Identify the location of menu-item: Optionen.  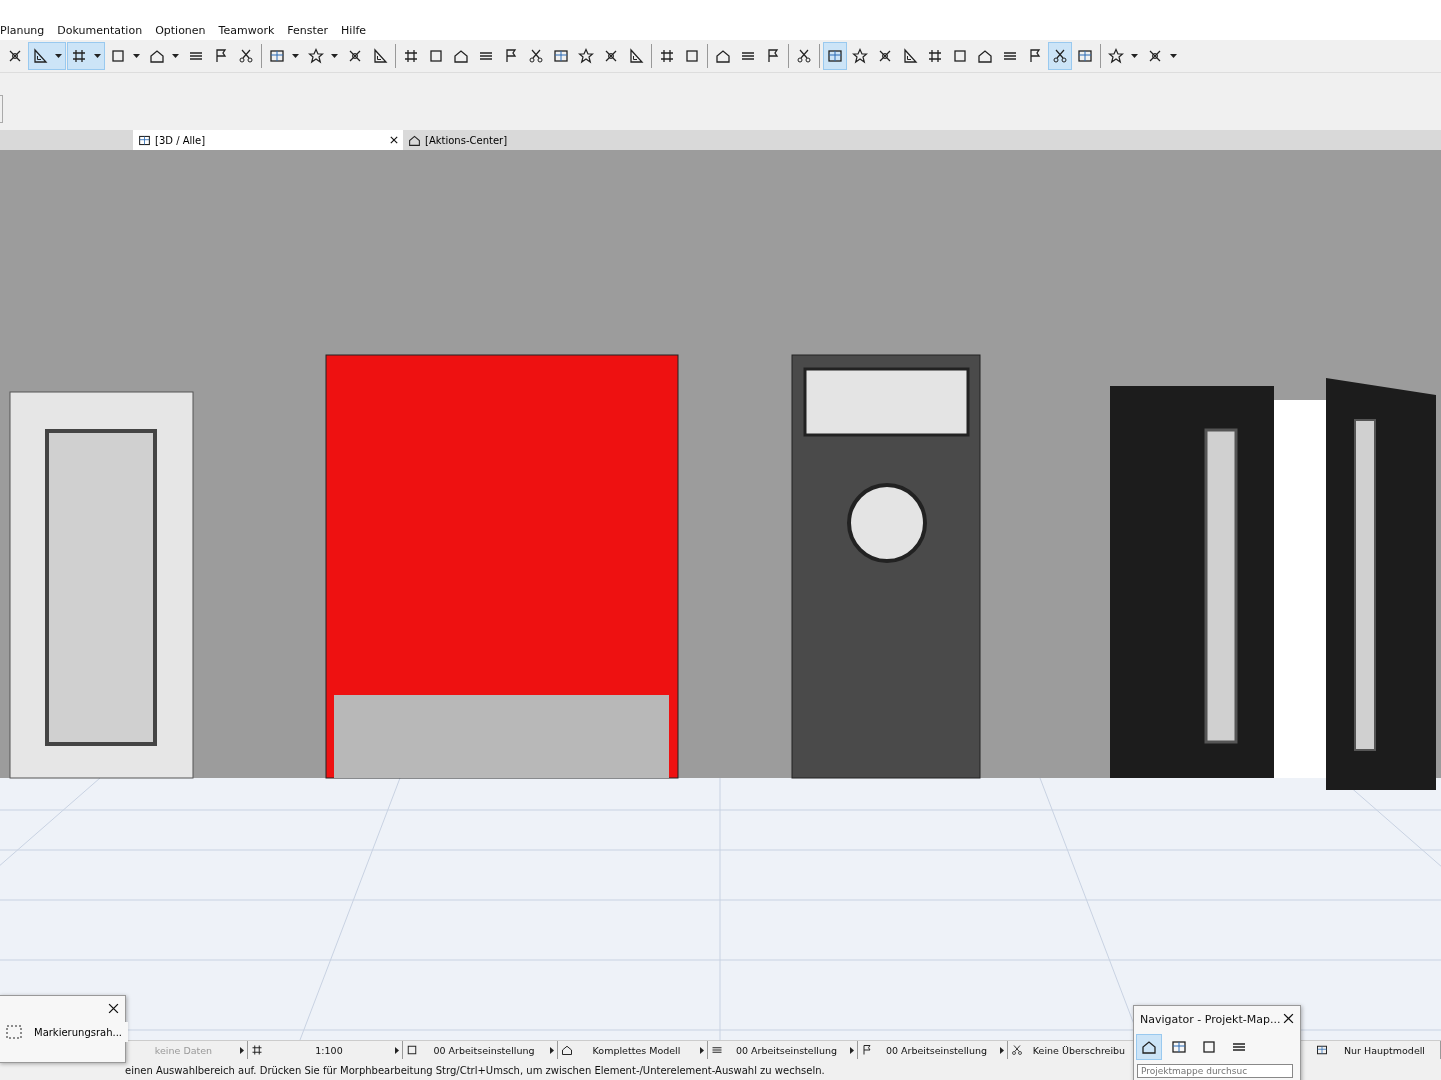
(180, 30).